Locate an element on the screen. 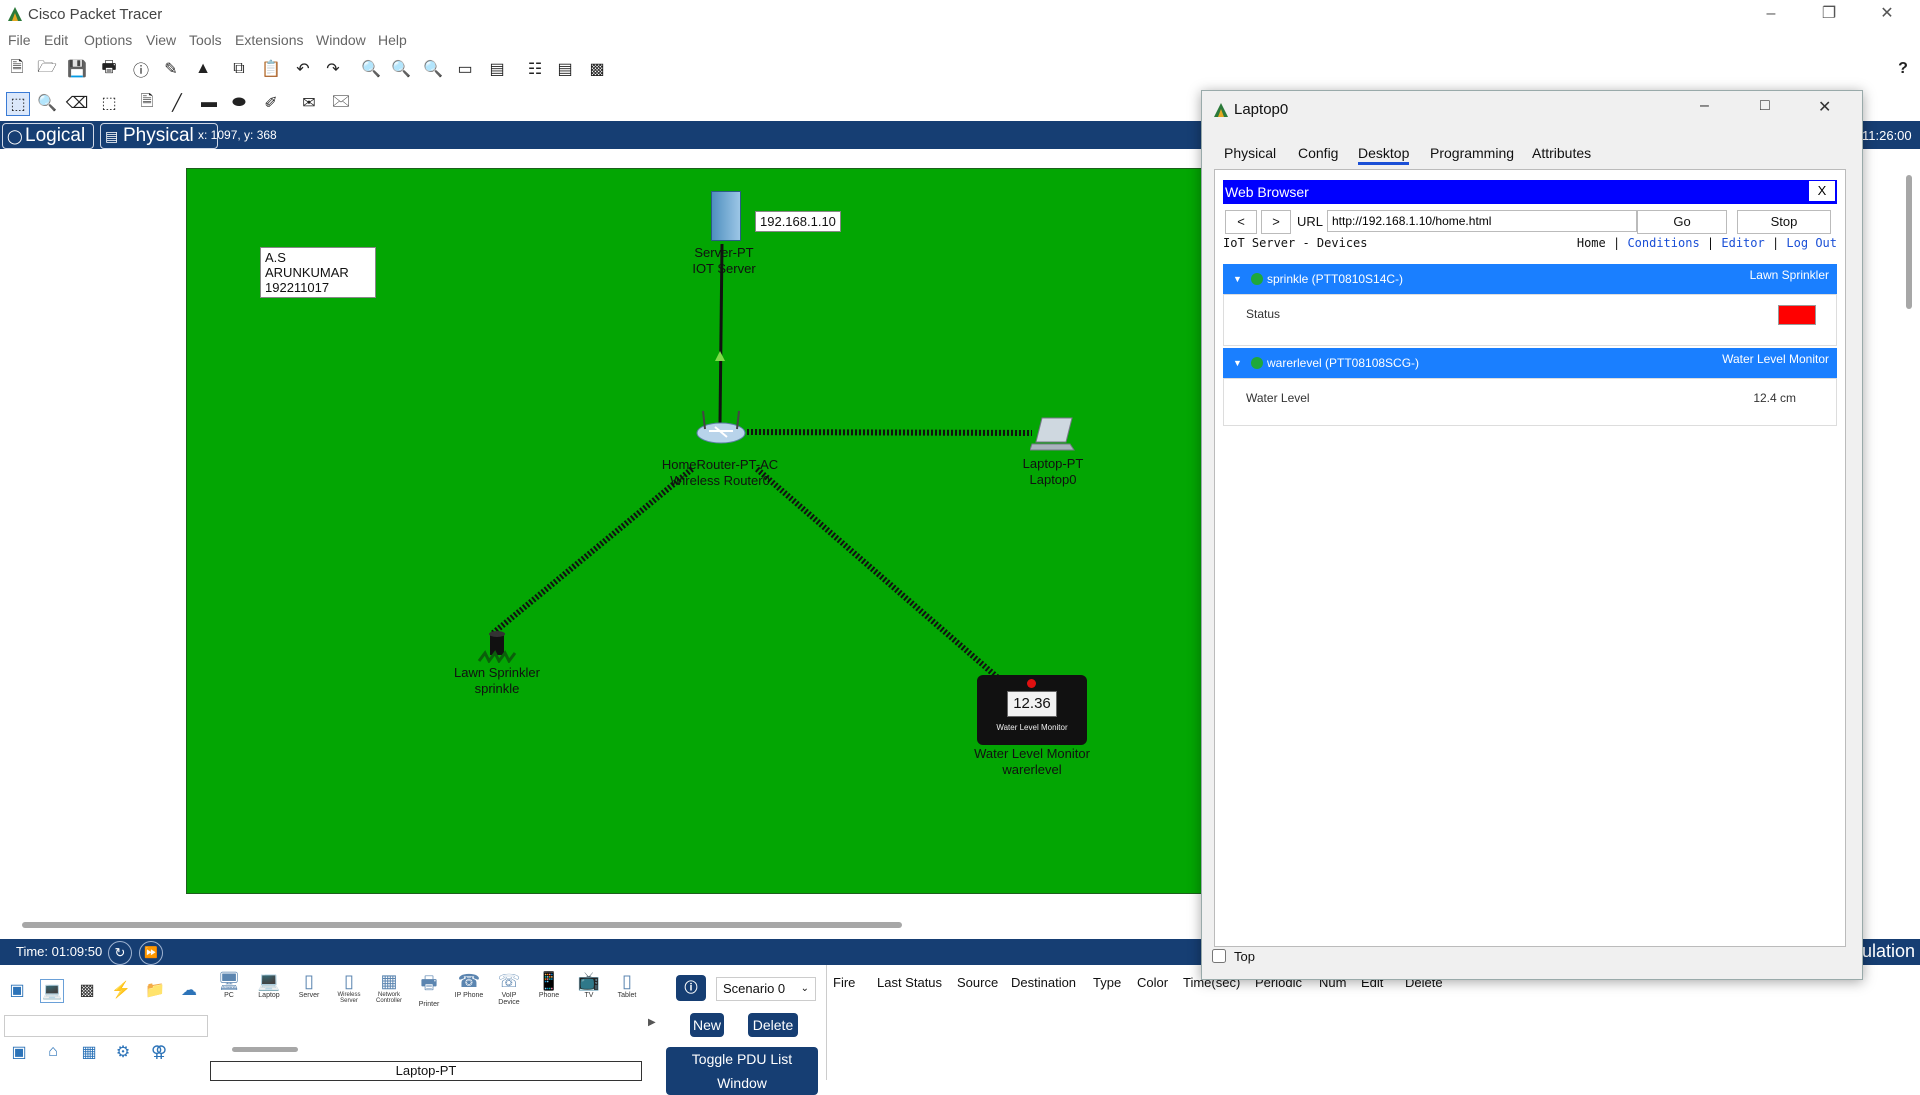 This screenshot has height=1095, width=1920. device-type-tv: 📺 TV is located at coordinates (589, 989).